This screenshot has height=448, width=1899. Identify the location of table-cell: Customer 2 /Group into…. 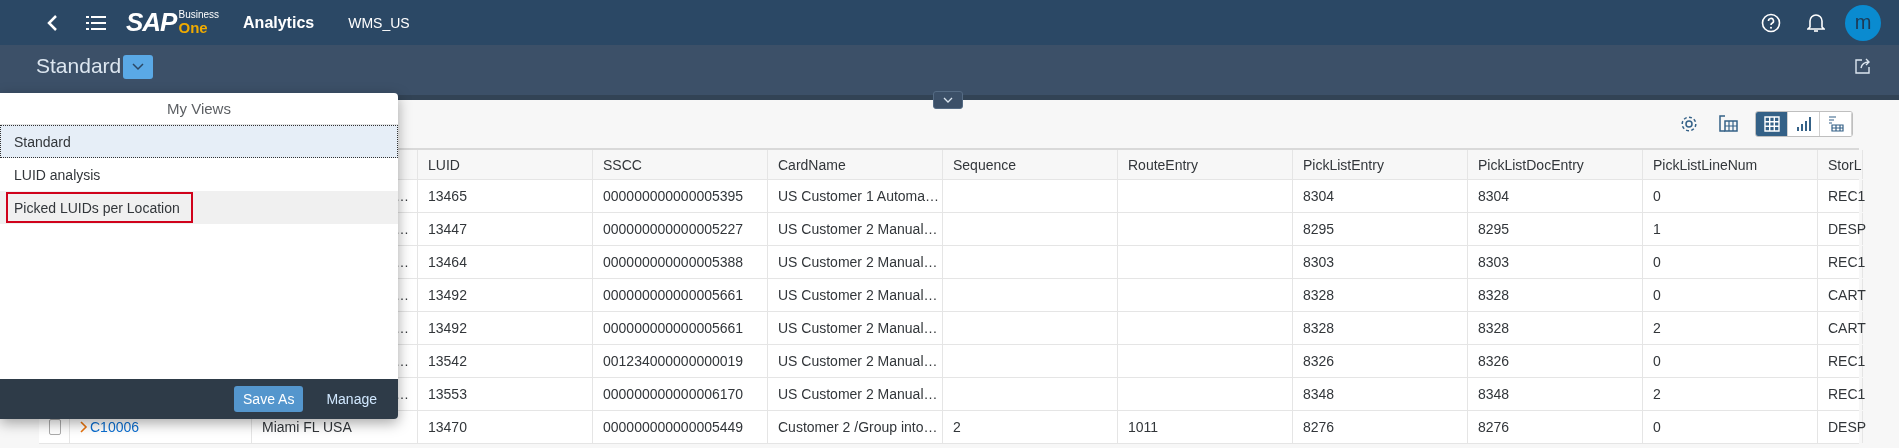
(855, 427).